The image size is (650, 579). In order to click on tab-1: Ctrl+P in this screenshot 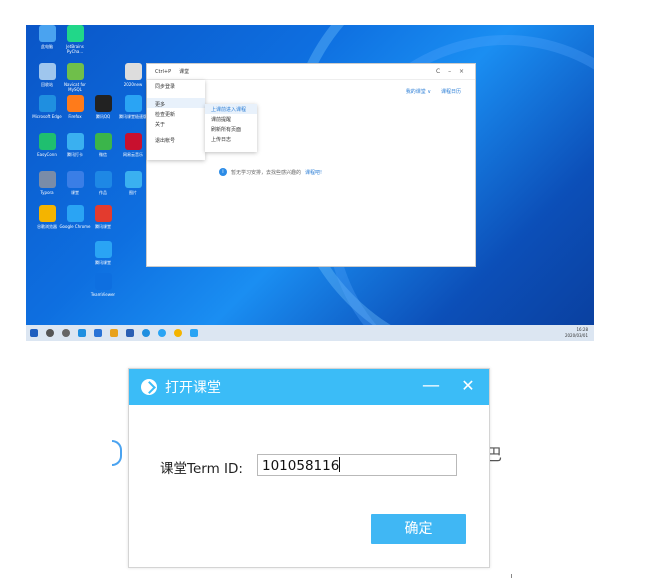, I will do `click(163, 72)`.